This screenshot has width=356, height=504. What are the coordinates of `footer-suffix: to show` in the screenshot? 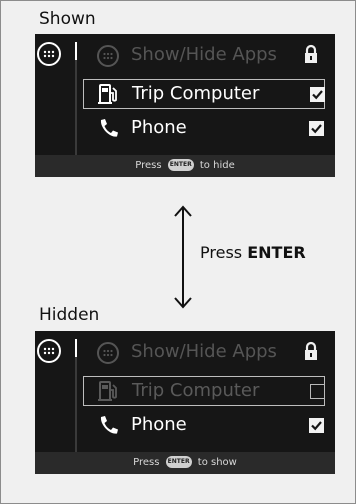 It's located at (217, 462).